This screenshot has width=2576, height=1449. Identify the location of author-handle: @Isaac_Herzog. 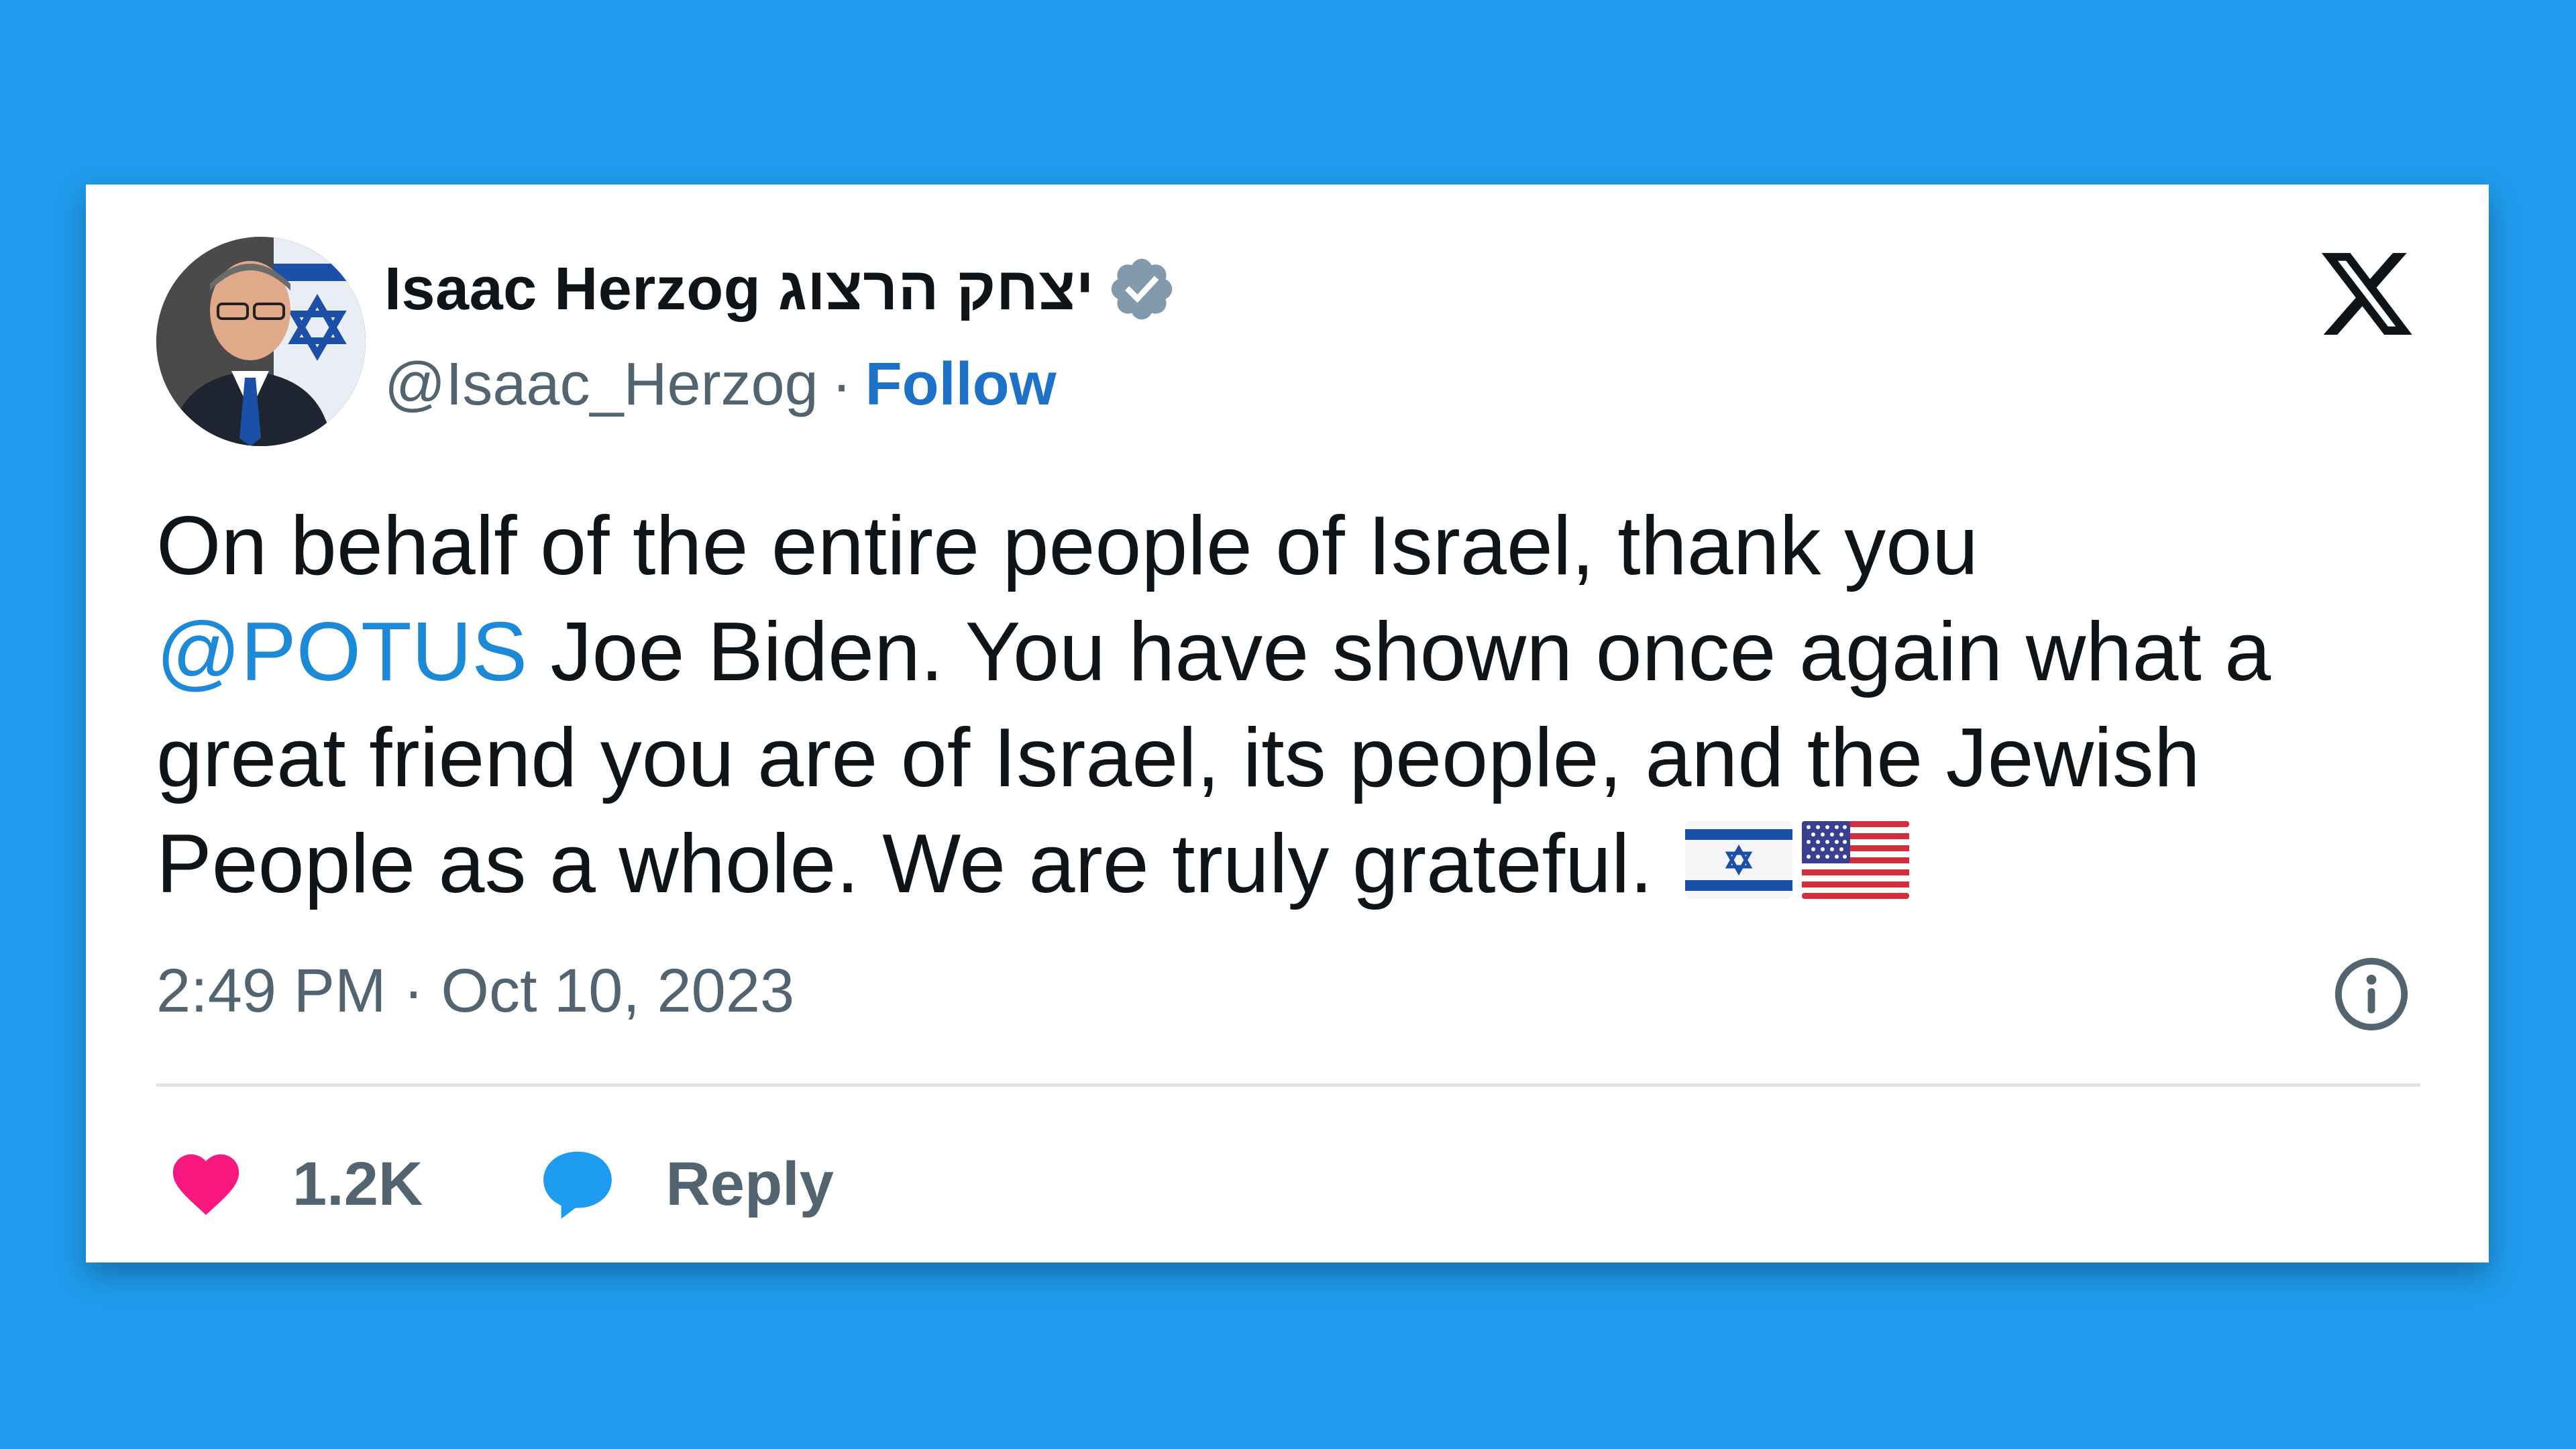
(601, 384).